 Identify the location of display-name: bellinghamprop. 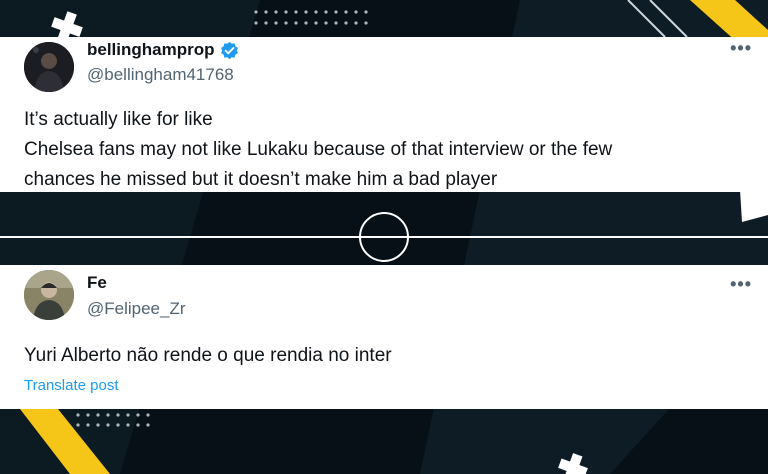
(163, 50).